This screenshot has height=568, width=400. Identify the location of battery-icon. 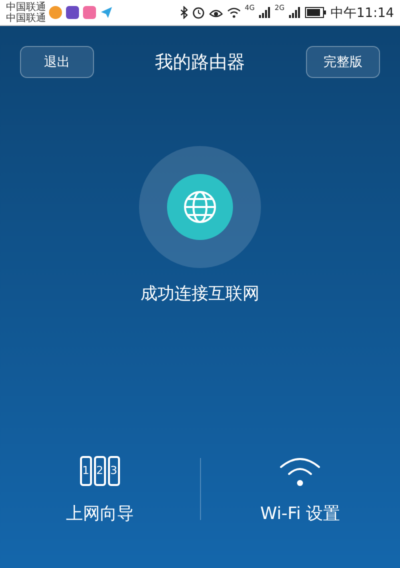
(315, 12).